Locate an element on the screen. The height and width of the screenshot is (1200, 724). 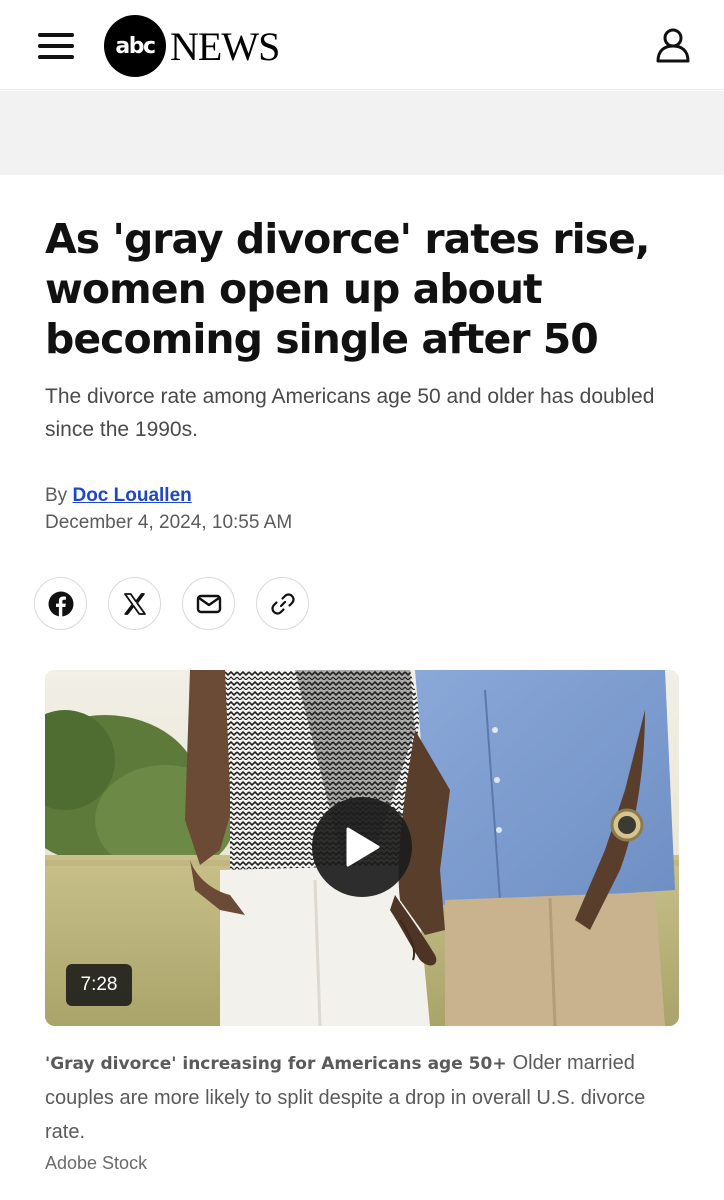
logo-abc-text: abc is located at coordinates (135, 46).